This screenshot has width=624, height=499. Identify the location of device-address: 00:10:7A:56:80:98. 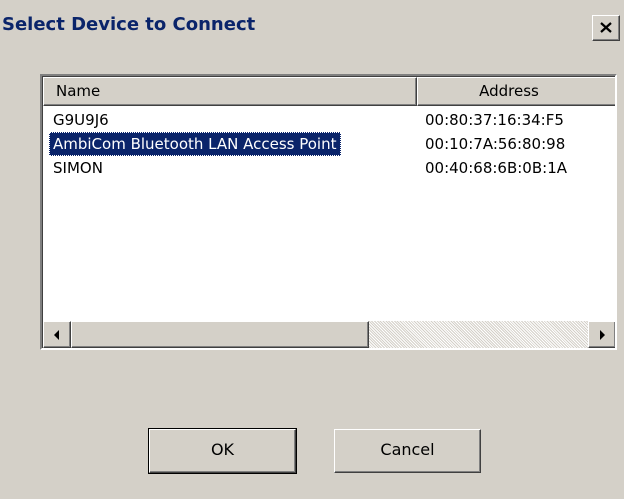
(495, 144).